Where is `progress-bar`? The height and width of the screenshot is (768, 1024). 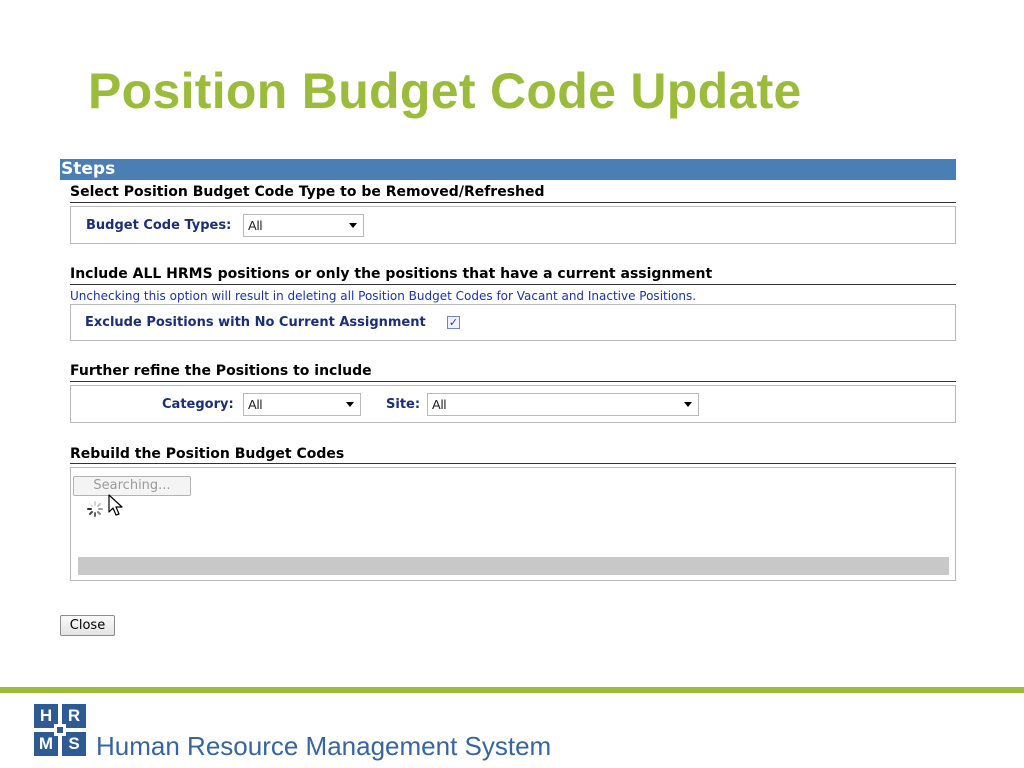 progress-bar is located at coordinates (513, 566).